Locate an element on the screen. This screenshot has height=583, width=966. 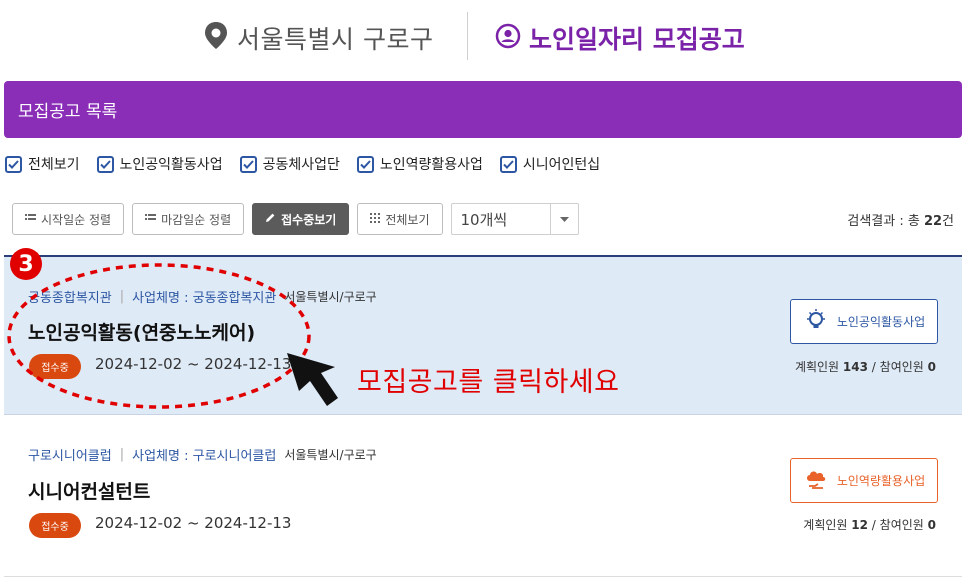
business-type-tag: 노인역량활용사업 is located at coordinates (864, 480).